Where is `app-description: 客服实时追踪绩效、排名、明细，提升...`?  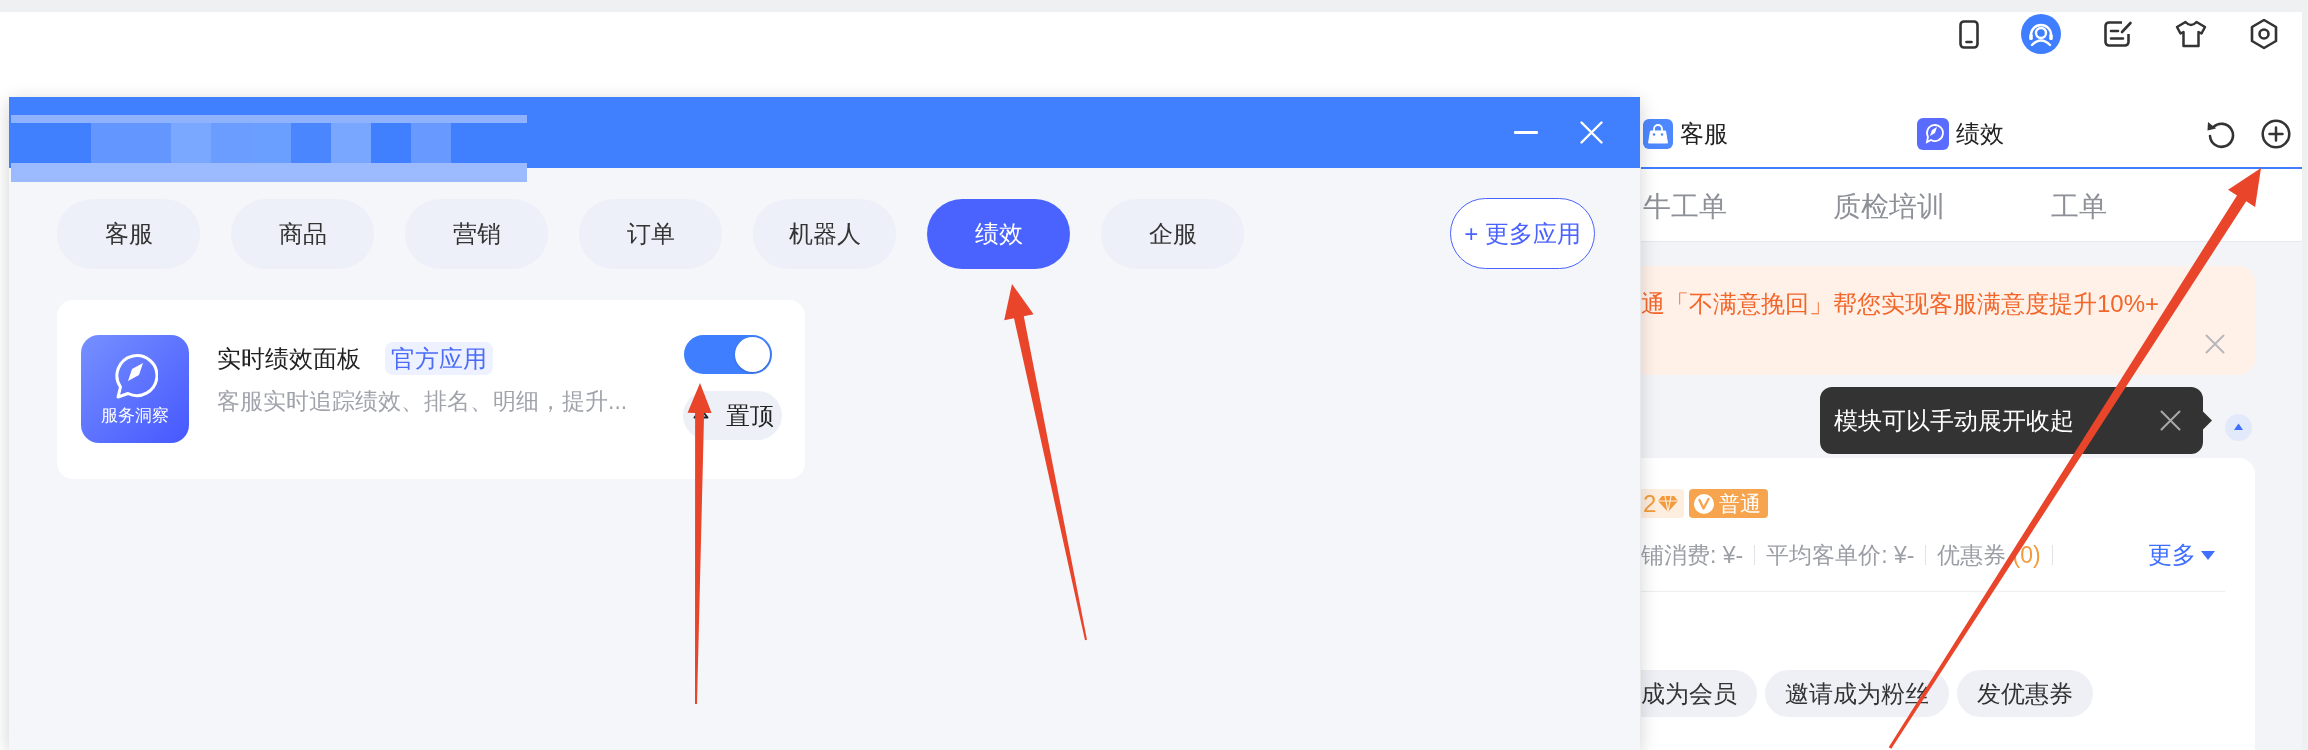 app-description: 客服实时追踪绩效、排名、明细，提升... is located at coordinates (423, 401).